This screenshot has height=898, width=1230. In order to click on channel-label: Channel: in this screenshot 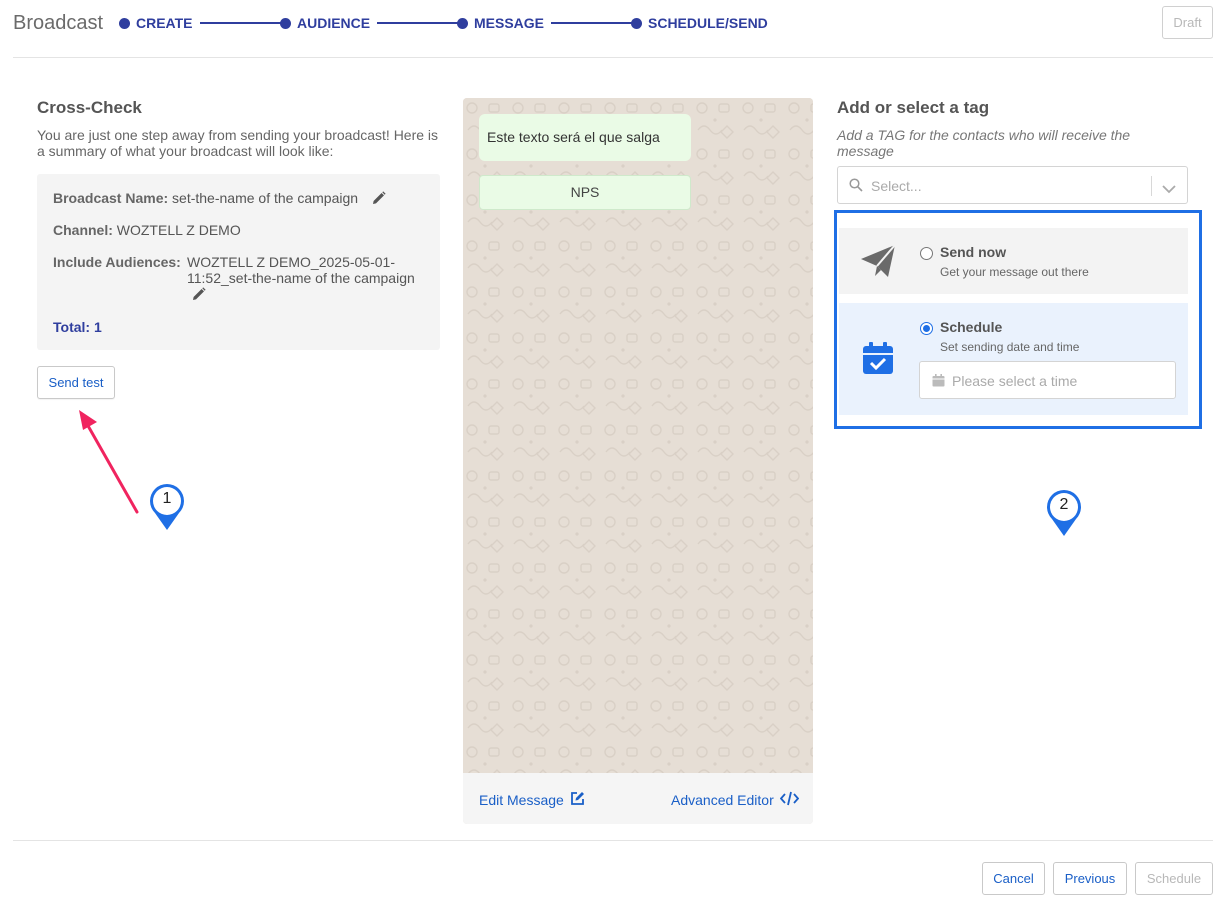, I will do `click(83, 230)`.